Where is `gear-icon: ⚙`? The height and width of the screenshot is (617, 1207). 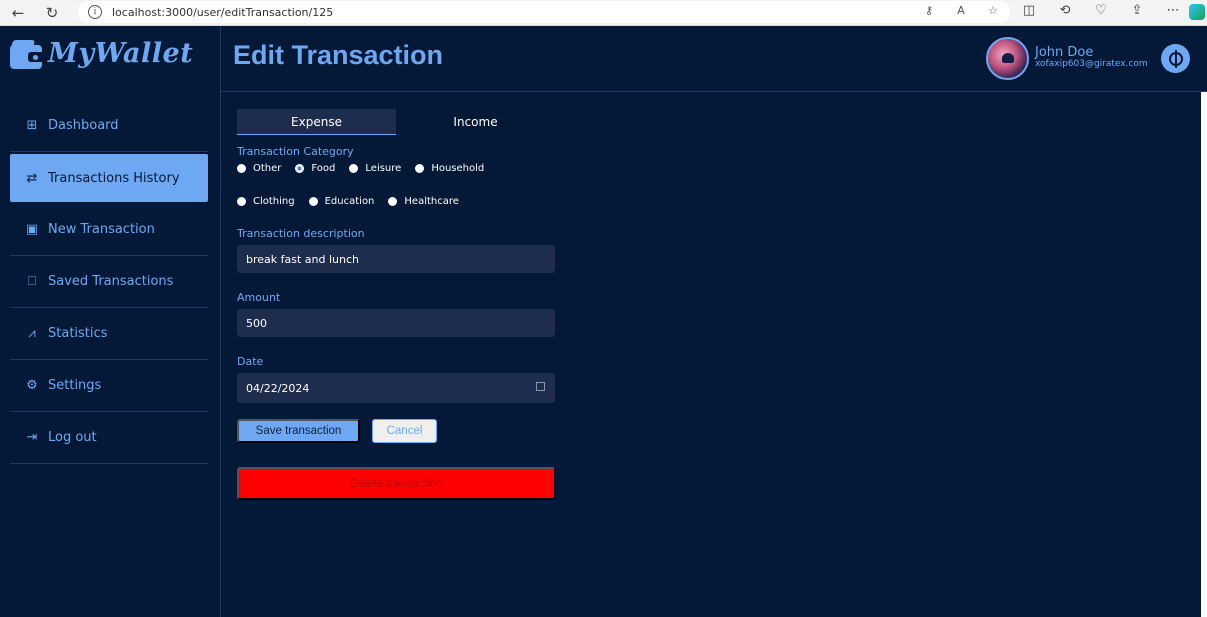
gear-icon: ⚙ is located at coordinates (32, 385).